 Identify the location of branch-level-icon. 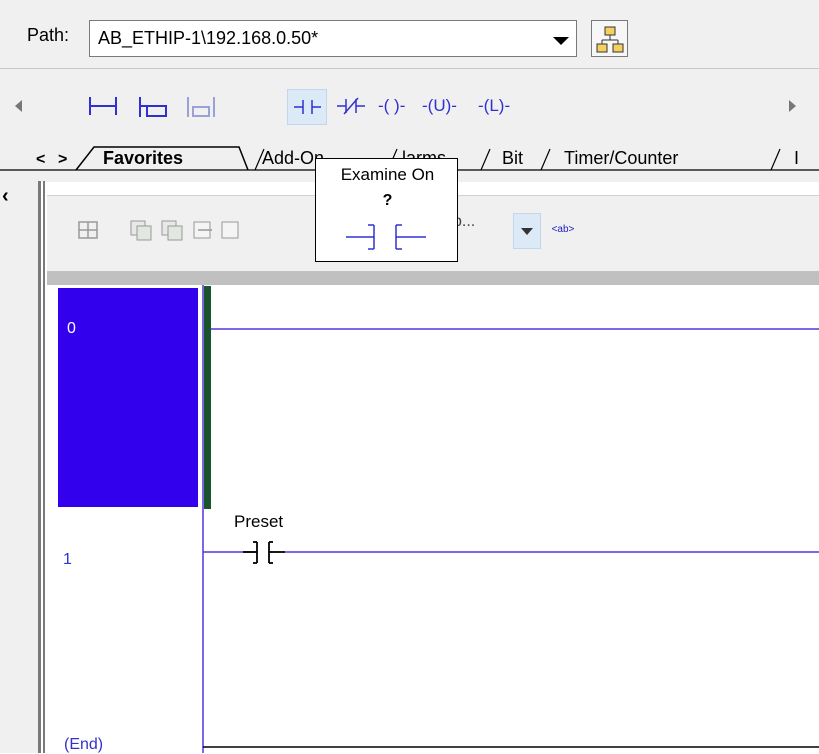
(201, 107).